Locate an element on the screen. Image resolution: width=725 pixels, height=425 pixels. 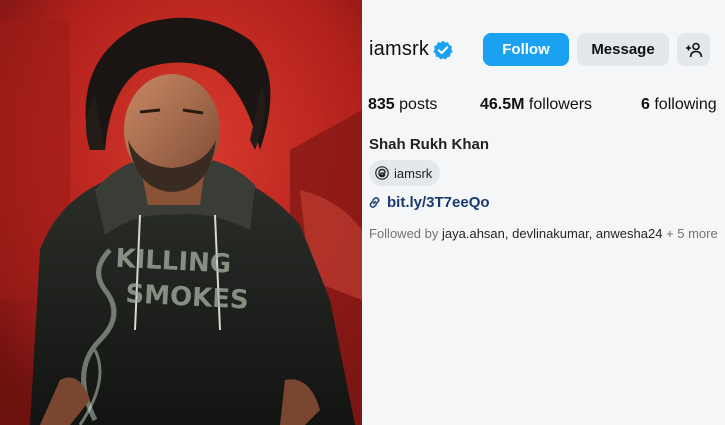
verified-badge-icon is located at coordinates (443, 50).